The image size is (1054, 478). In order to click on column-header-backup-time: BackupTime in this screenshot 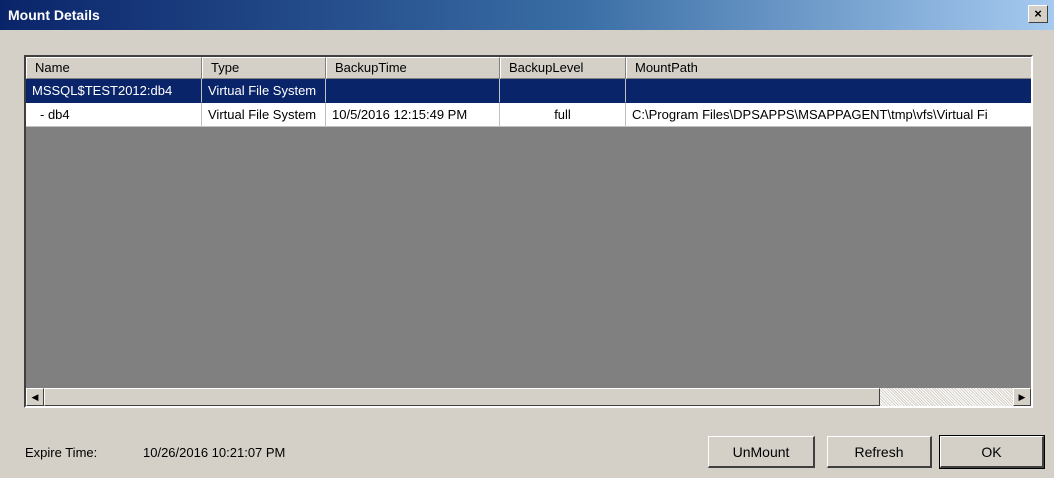, I will do `click(413, 68)`.